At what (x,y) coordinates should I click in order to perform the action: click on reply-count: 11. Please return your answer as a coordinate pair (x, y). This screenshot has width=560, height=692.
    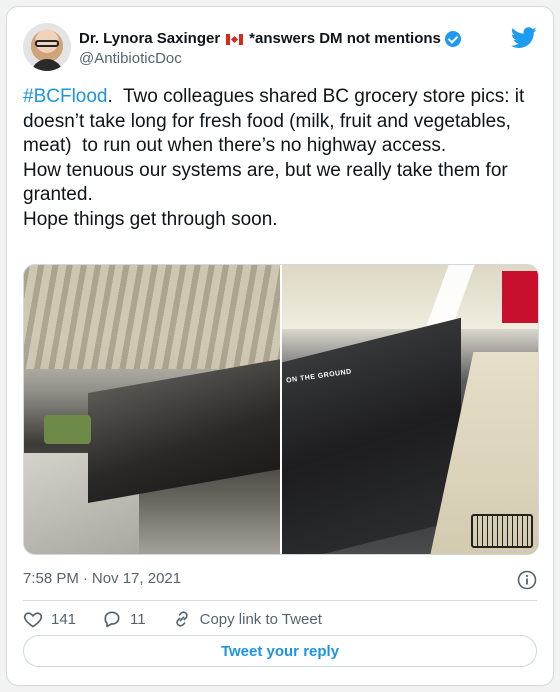
    Looking at the image, I should click on (138, 619).